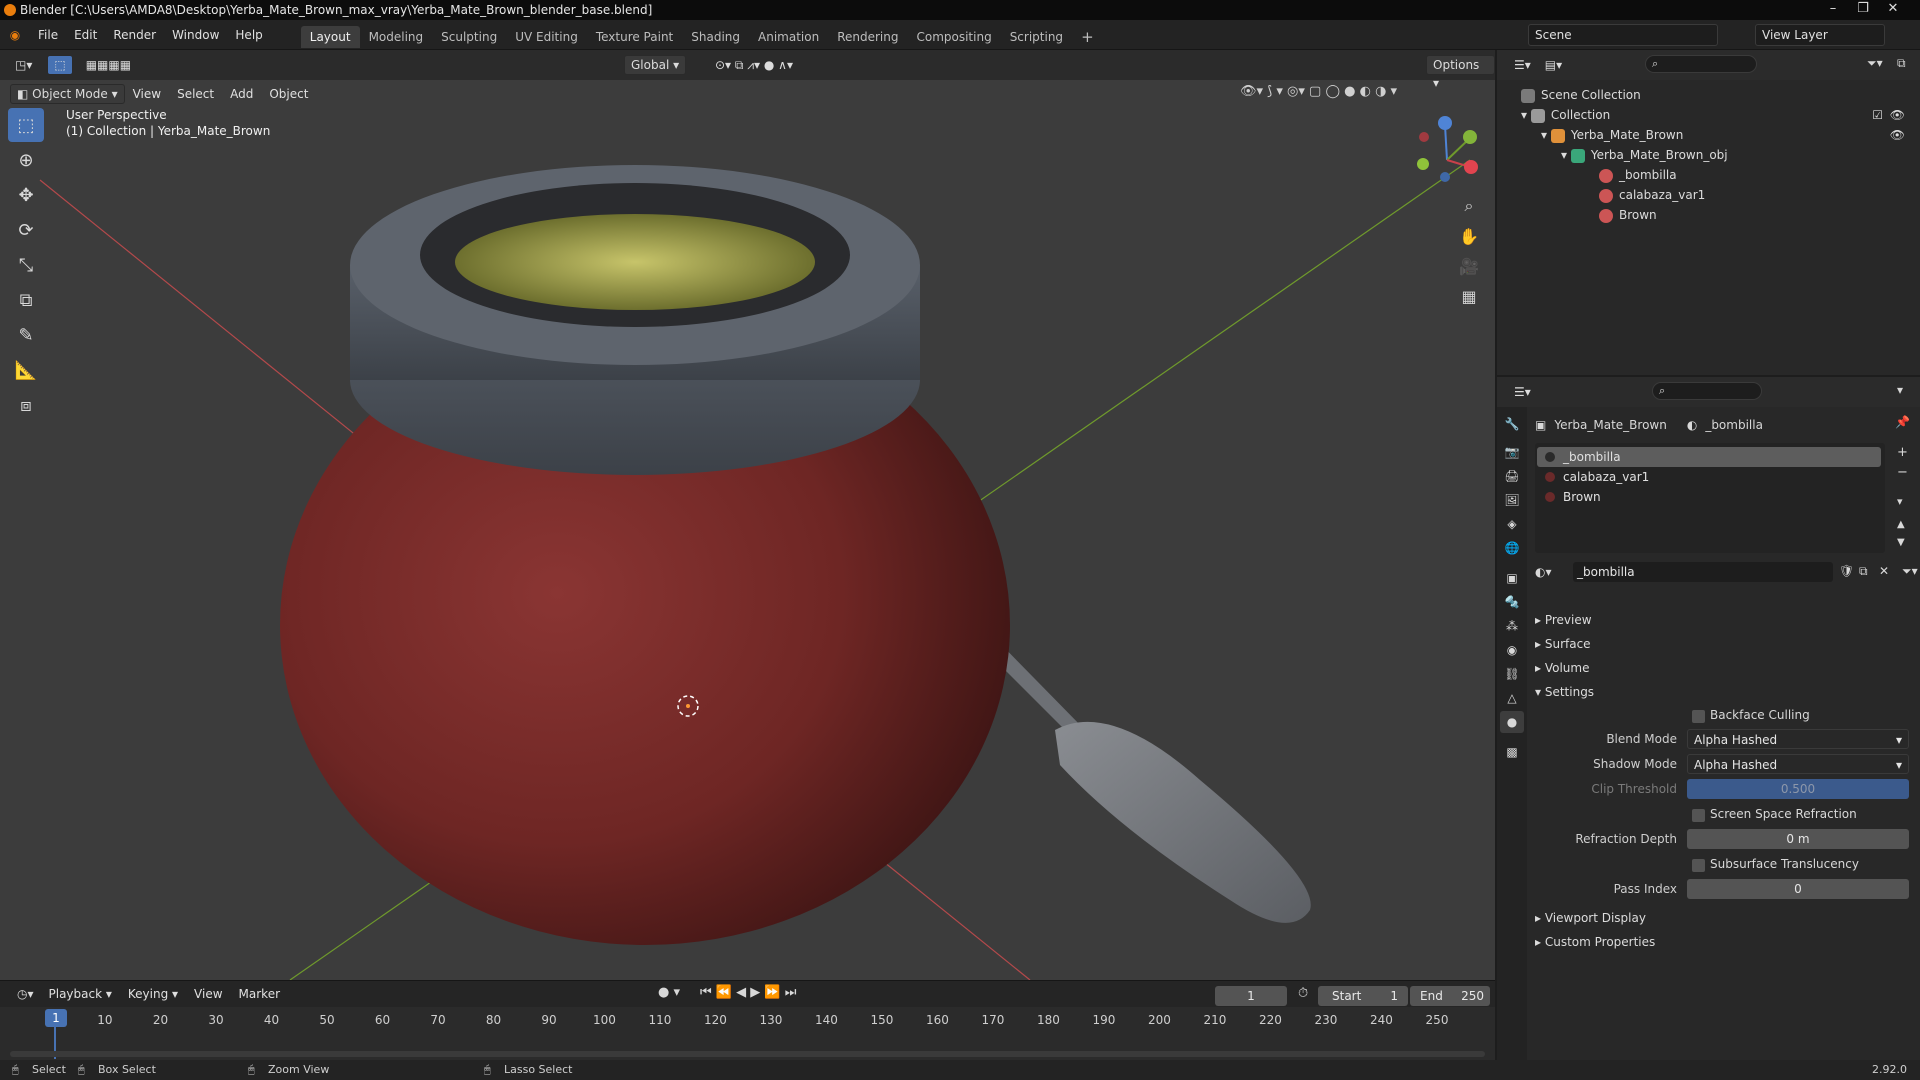  What do you see at coordinates (108, 65) in the screenshot?
I see `select-mode-icons: ▦▦▦▦` at bounding box center [108, 65].